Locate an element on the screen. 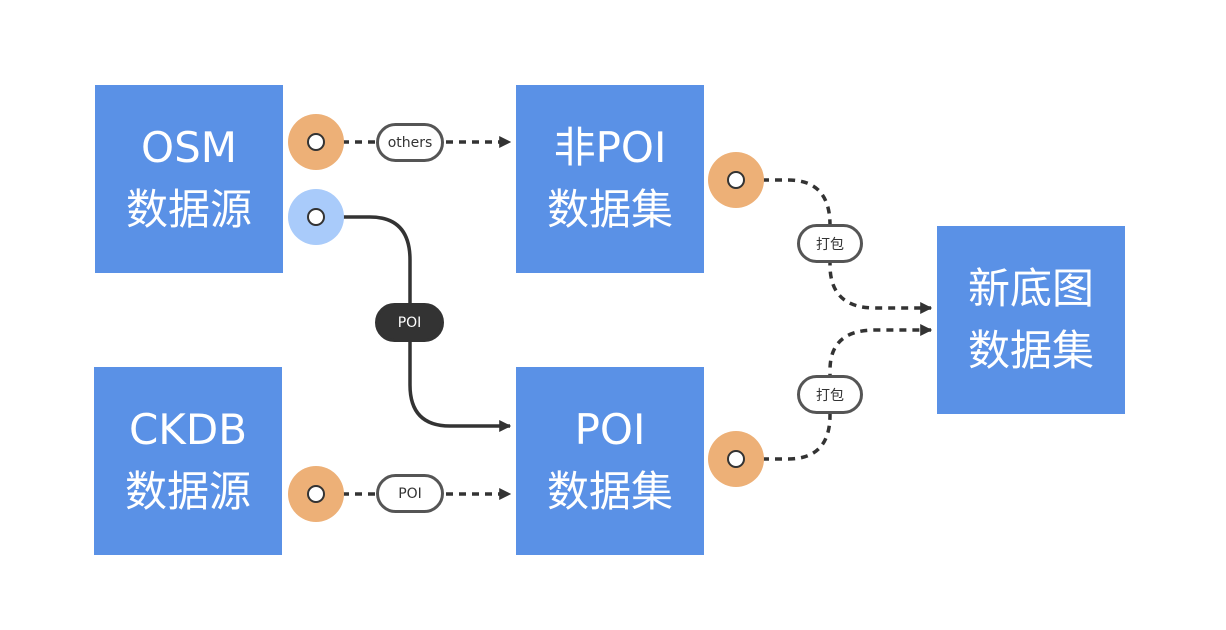 This screenshot has width=1226, height=630. node-ckdb-source-line1: CKDB is located at coordinates (188, 429).